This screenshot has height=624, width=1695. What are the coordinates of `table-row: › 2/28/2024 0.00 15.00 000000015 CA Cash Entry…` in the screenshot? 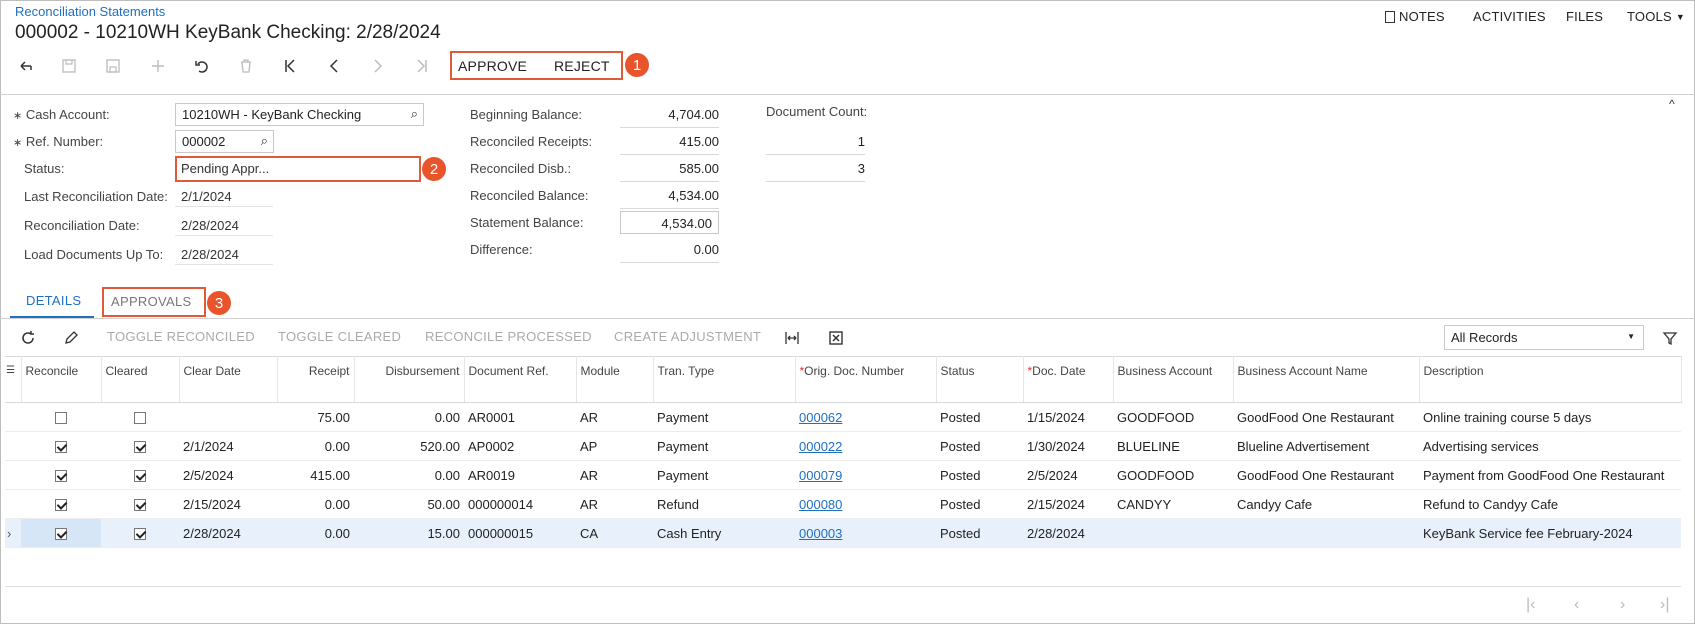 It's located at (843, 533).